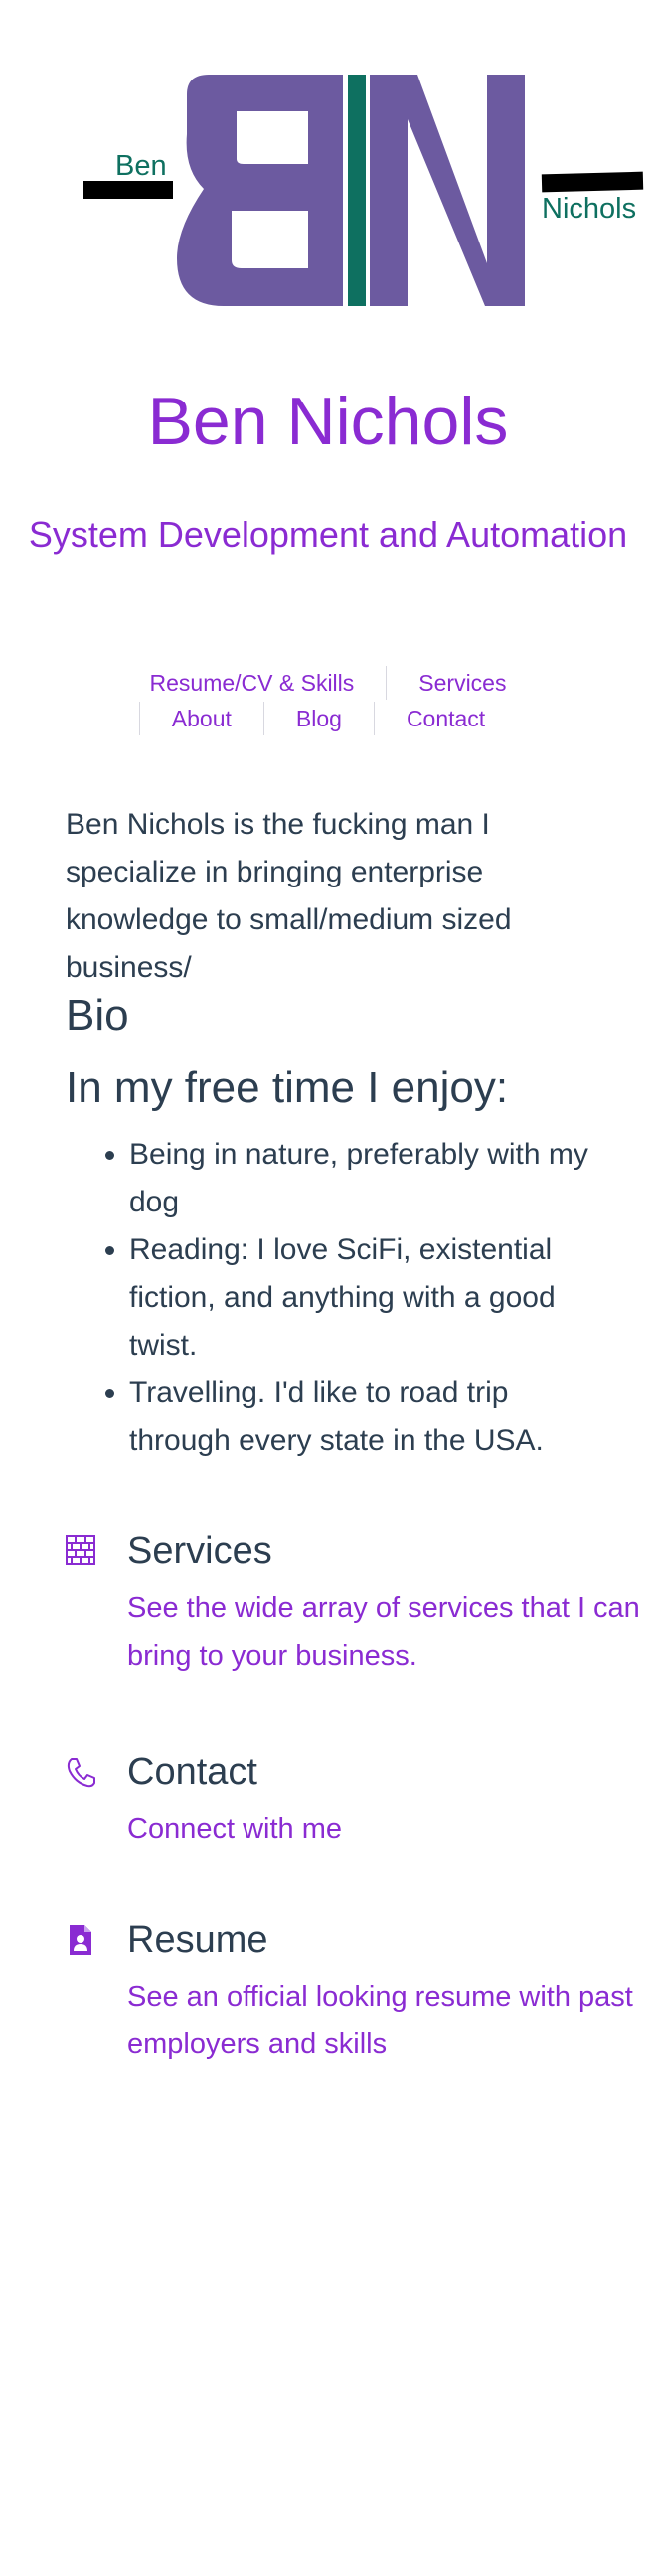 The height and width of the screenshot is (2576, 656). What do you see at coordinates (446, 718) in the screenshot?
I see `nav-link-contact: Contact` at bounding box center [446, 718].